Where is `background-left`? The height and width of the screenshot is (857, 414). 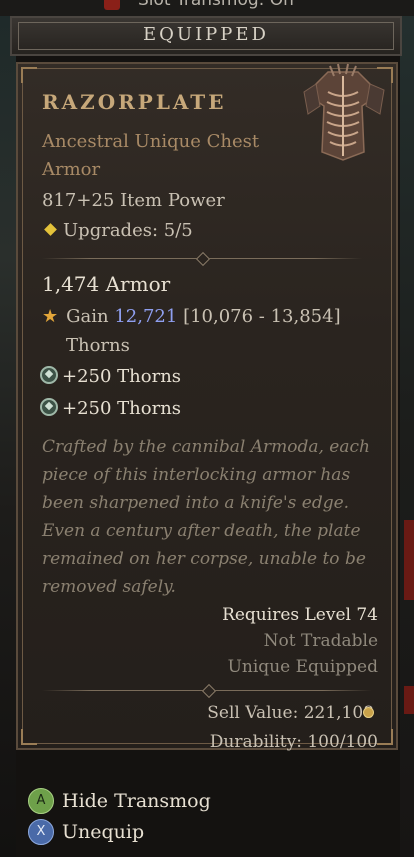 background-left is located at coordinates (8, 428).